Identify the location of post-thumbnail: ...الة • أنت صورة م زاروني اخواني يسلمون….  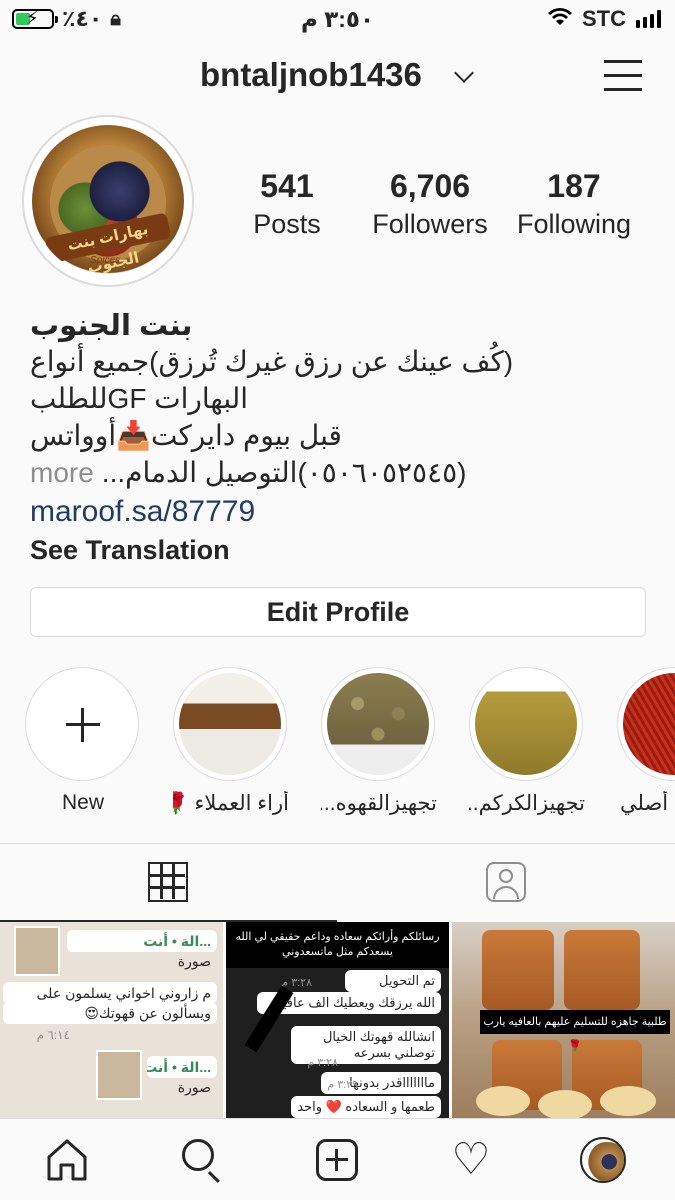
(111, 1020).